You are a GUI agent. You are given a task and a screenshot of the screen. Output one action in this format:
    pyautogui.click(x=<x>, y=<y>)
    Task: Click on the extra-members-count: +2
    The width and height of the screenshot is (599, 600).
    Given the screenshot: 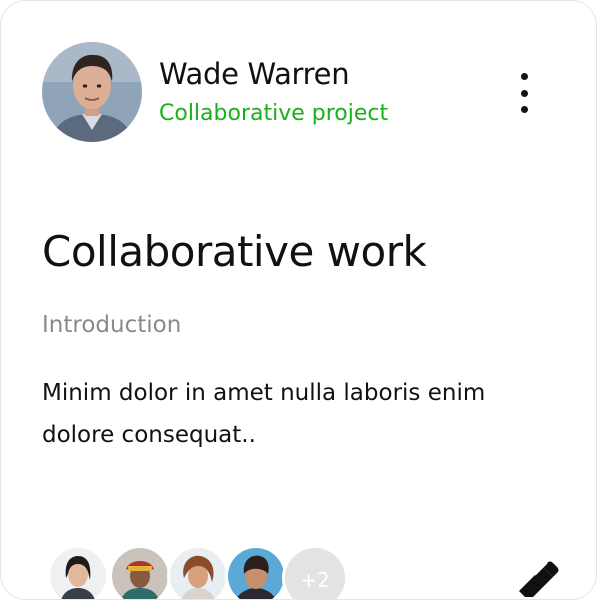 What is the action you would take?
    pyautogui.click(x=315, y=572)
    